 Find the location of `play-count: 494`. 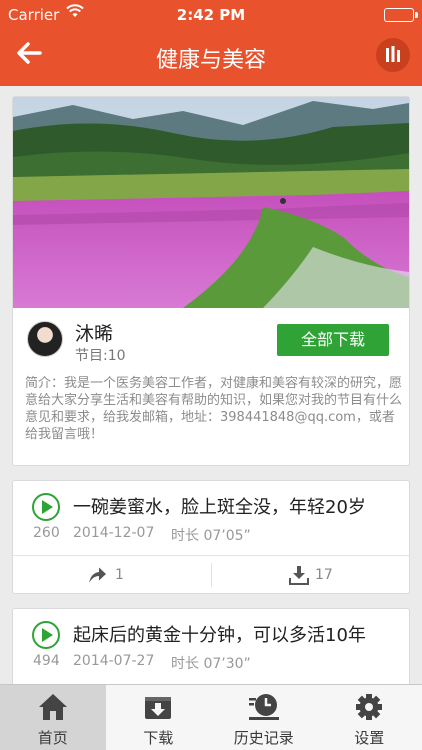

play-count: 494 is located at coordinates (46, 661).